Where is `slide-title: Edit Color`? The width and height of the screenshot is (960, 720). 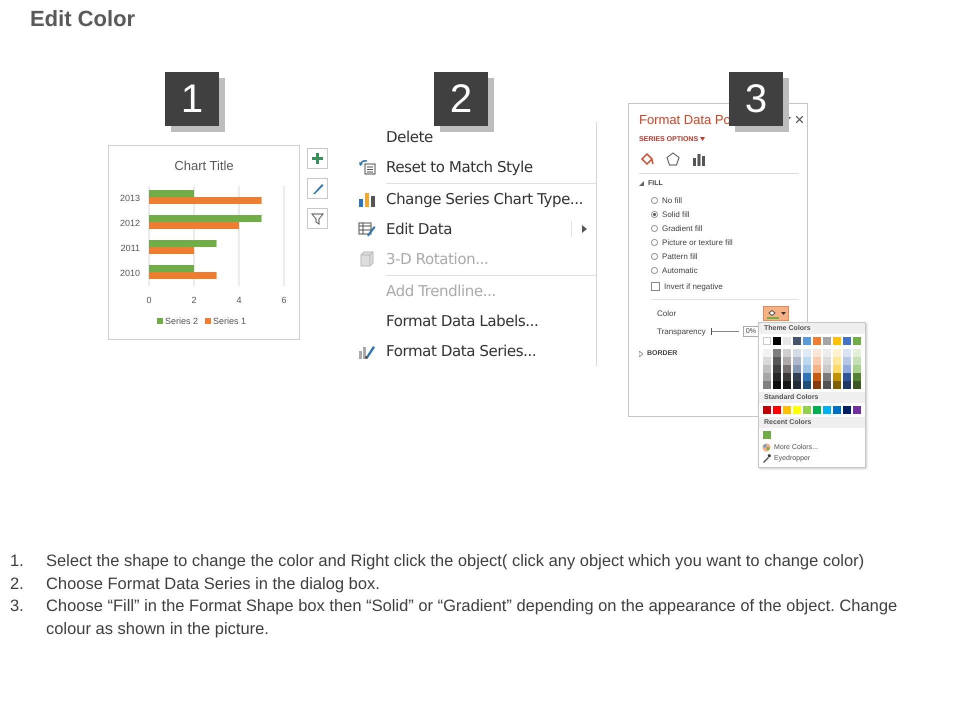
slide-title: Edit Color is located at coordinates (83, 19).